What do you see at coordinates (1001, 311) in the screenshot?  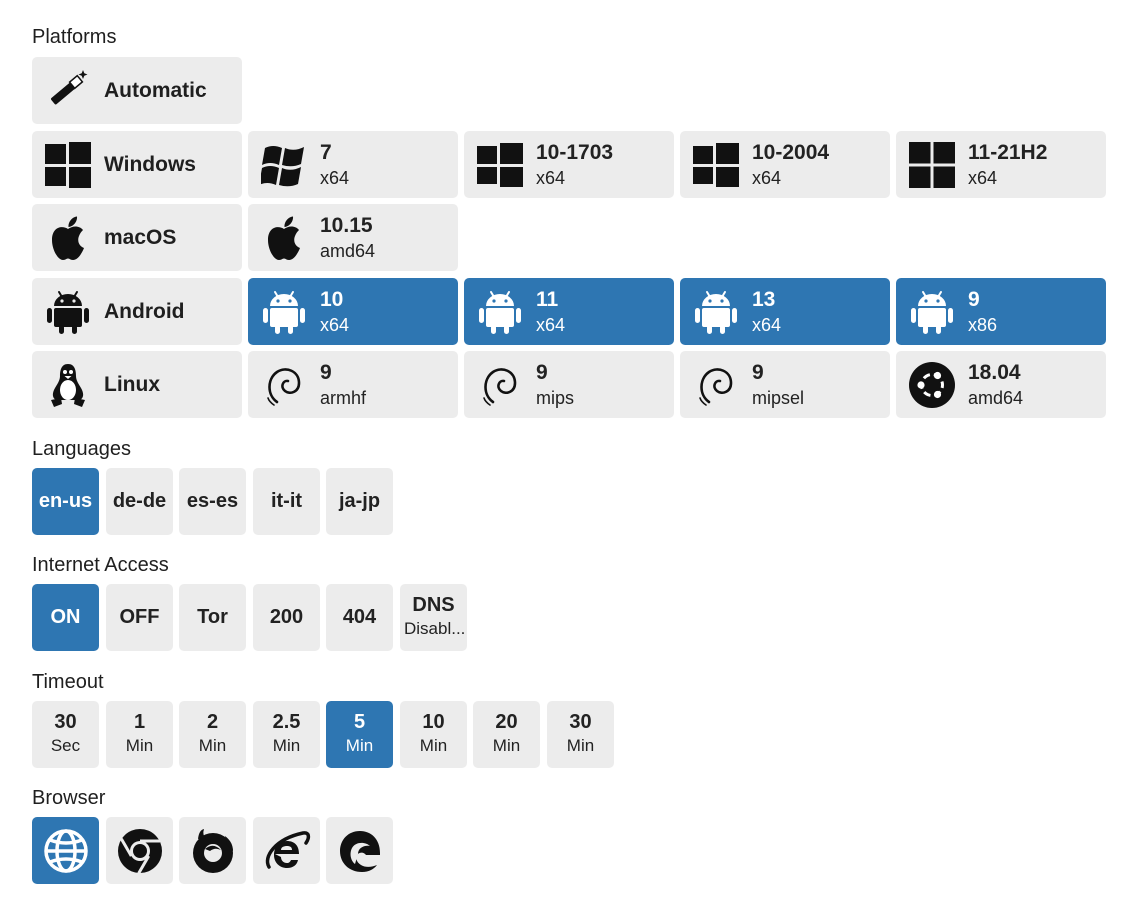 I see `android-version-9: 9 x86` at bounding box center [1001, 311].